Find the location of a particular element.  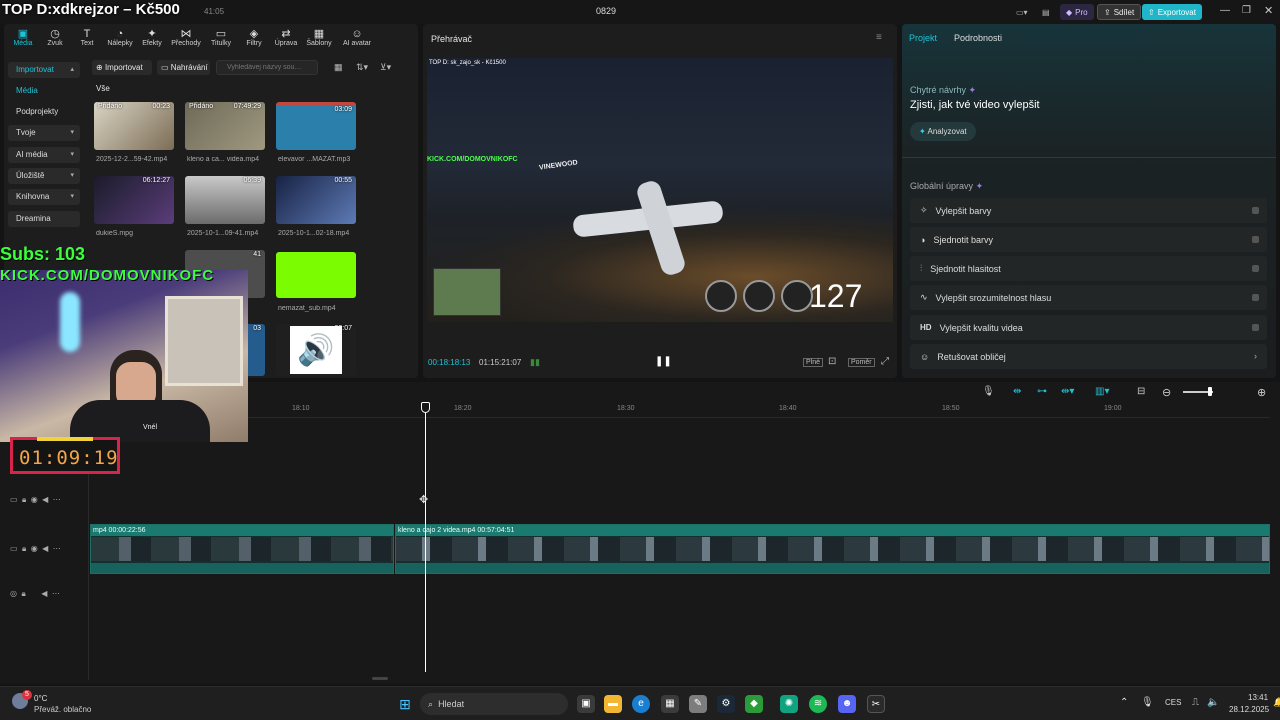

media-thumb: 03:09 is located at coordinates (316, 126).